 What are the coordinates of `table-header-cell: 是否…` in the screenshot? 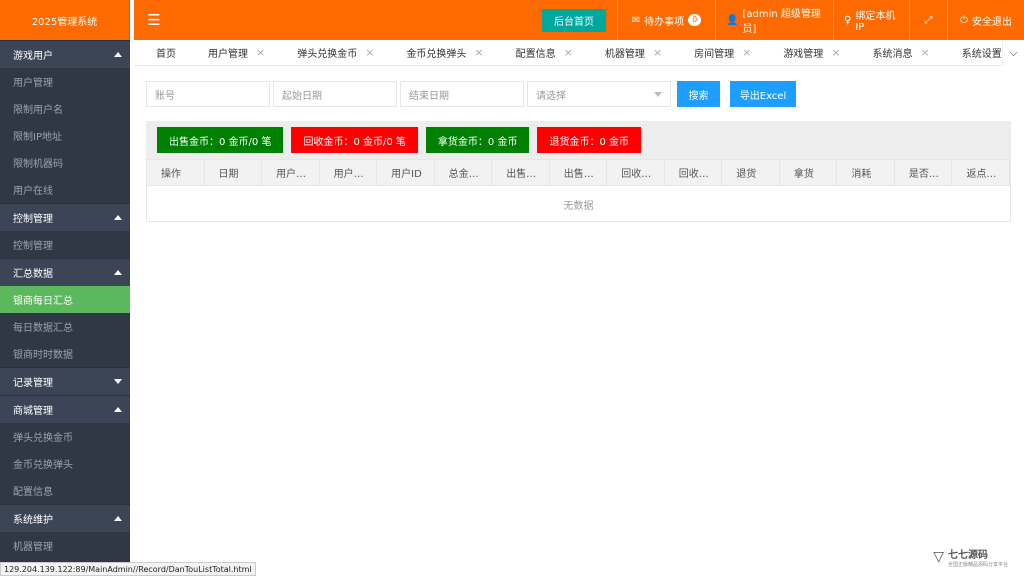 It's located at (924, 172).